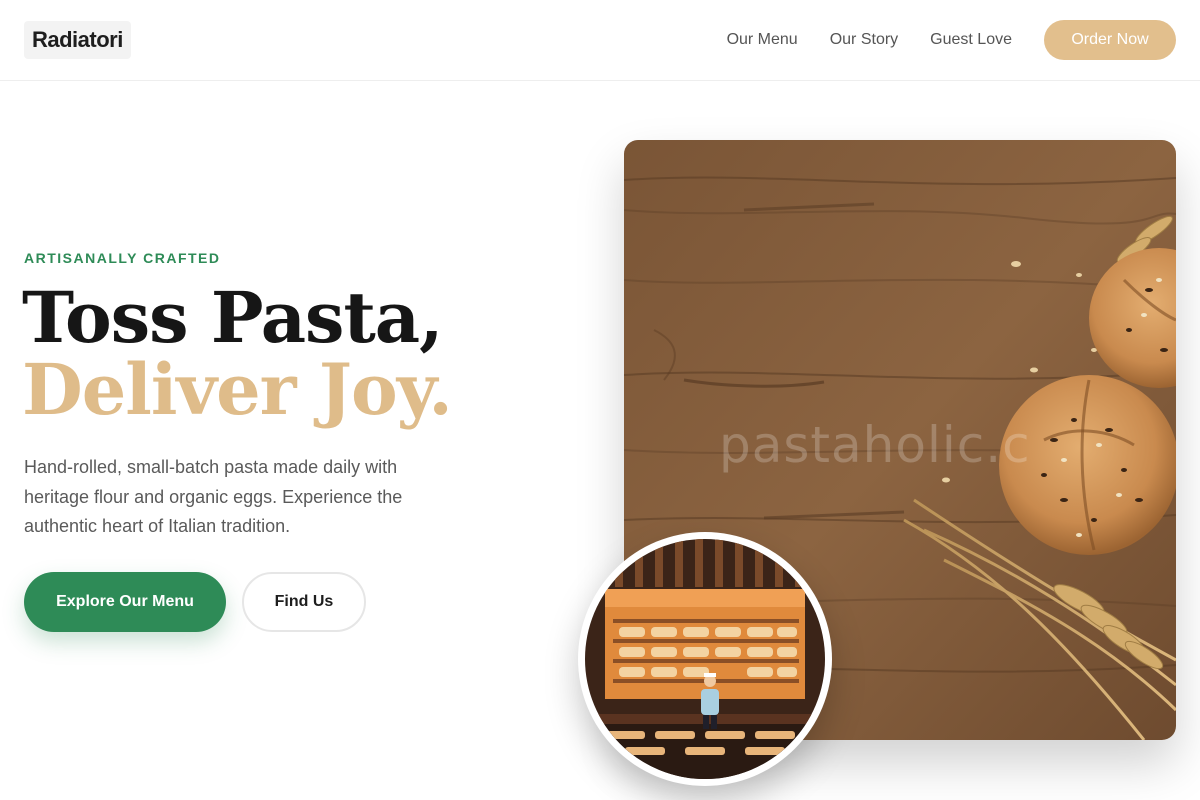 This screenshot has height=800, width=1200. What do you see at coordinates (762, 40) in the screenshot?
I see `nav-link-our-menu: Our Menu` at bounding box center [762, 40].